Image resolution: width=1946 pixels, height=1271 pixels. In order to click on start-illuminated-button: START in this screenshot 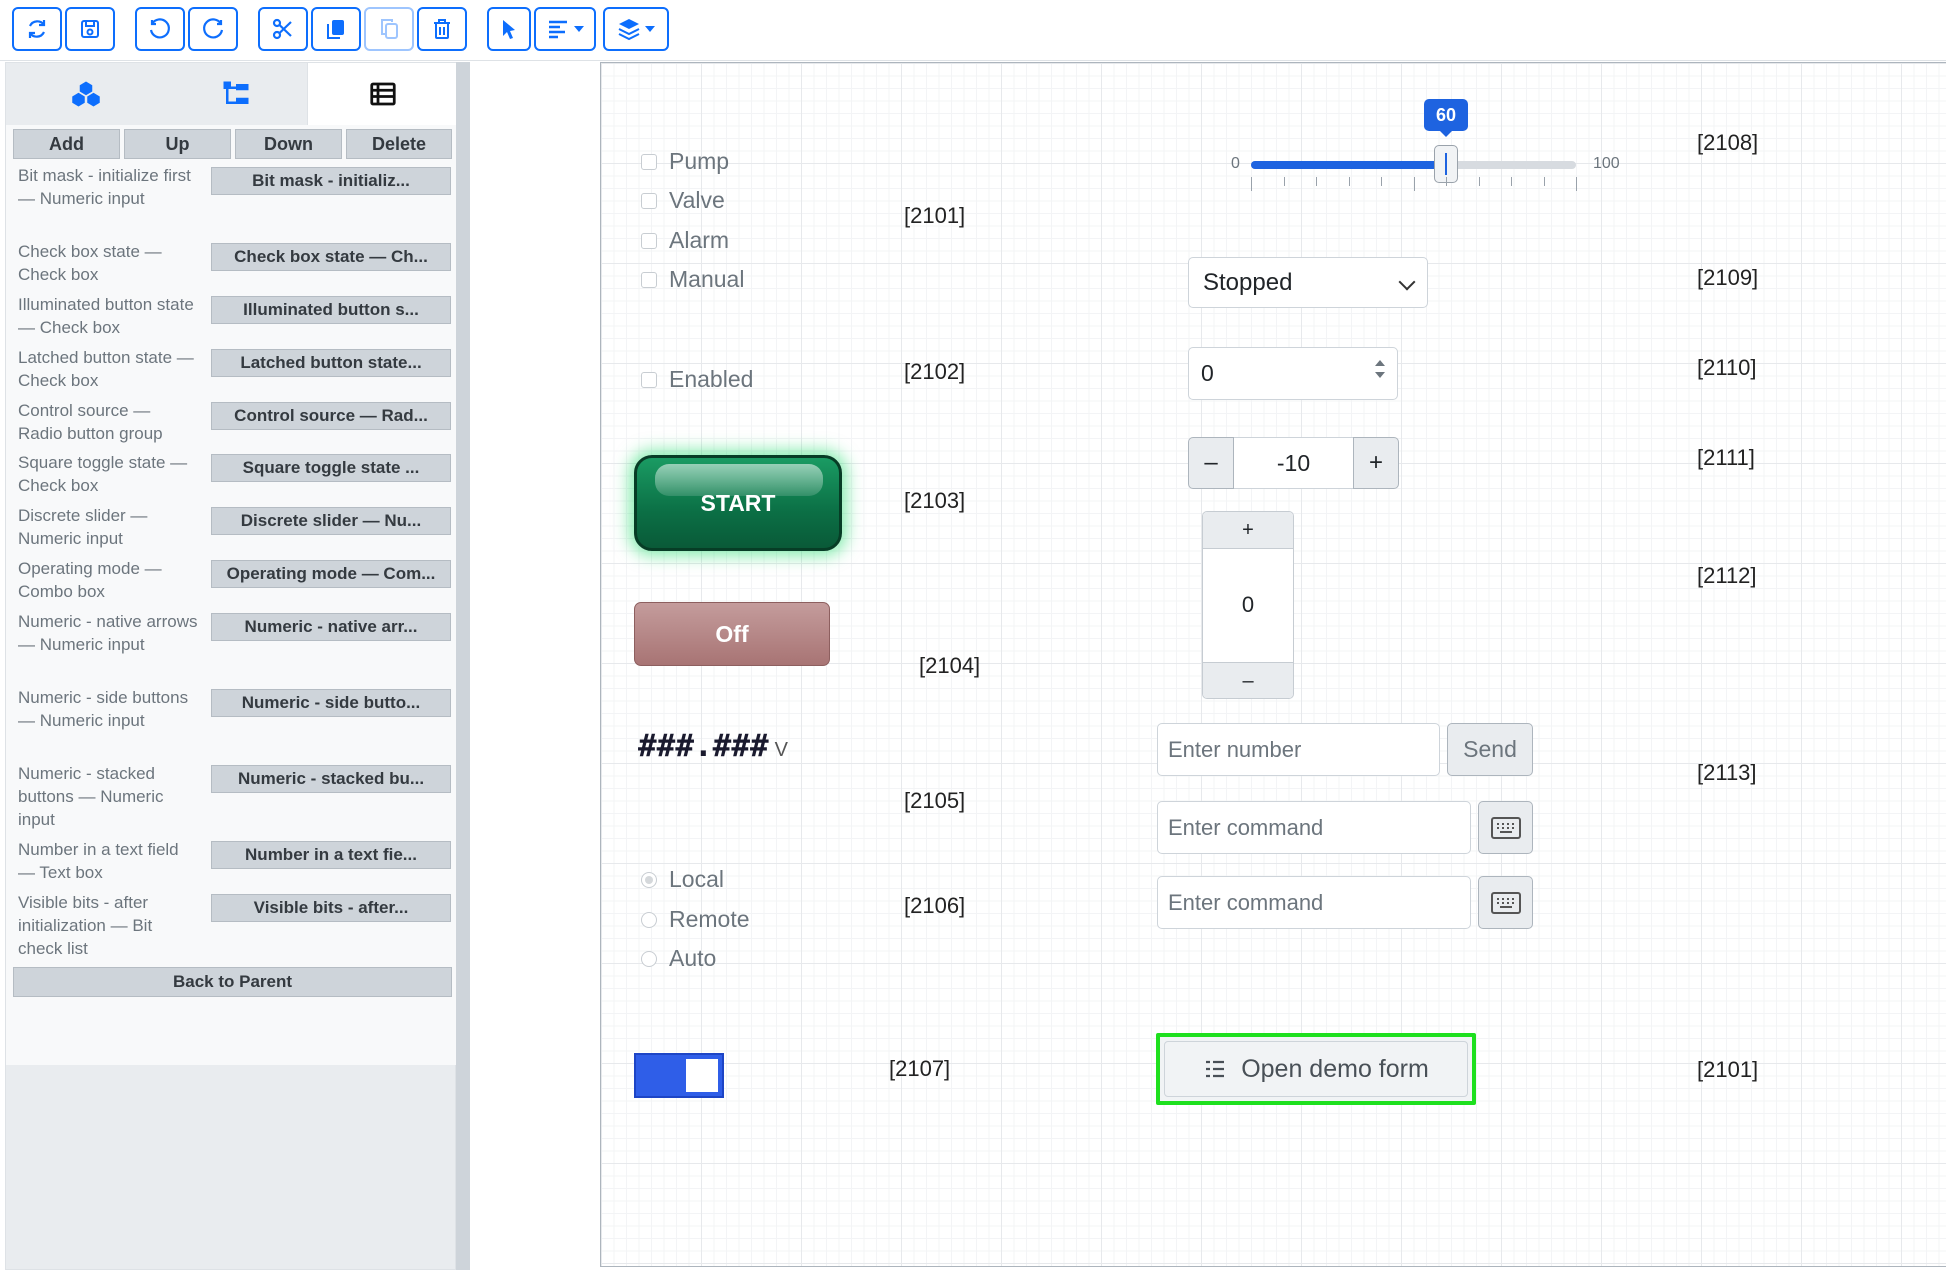, I will do `click(738, 503)`.